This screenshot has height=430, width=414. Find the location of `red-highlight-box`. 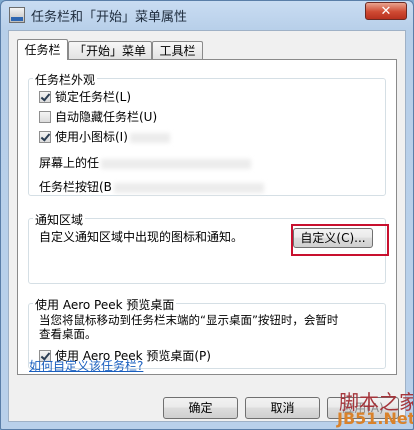

red-highlight-box is located at coordinates (340, 240).